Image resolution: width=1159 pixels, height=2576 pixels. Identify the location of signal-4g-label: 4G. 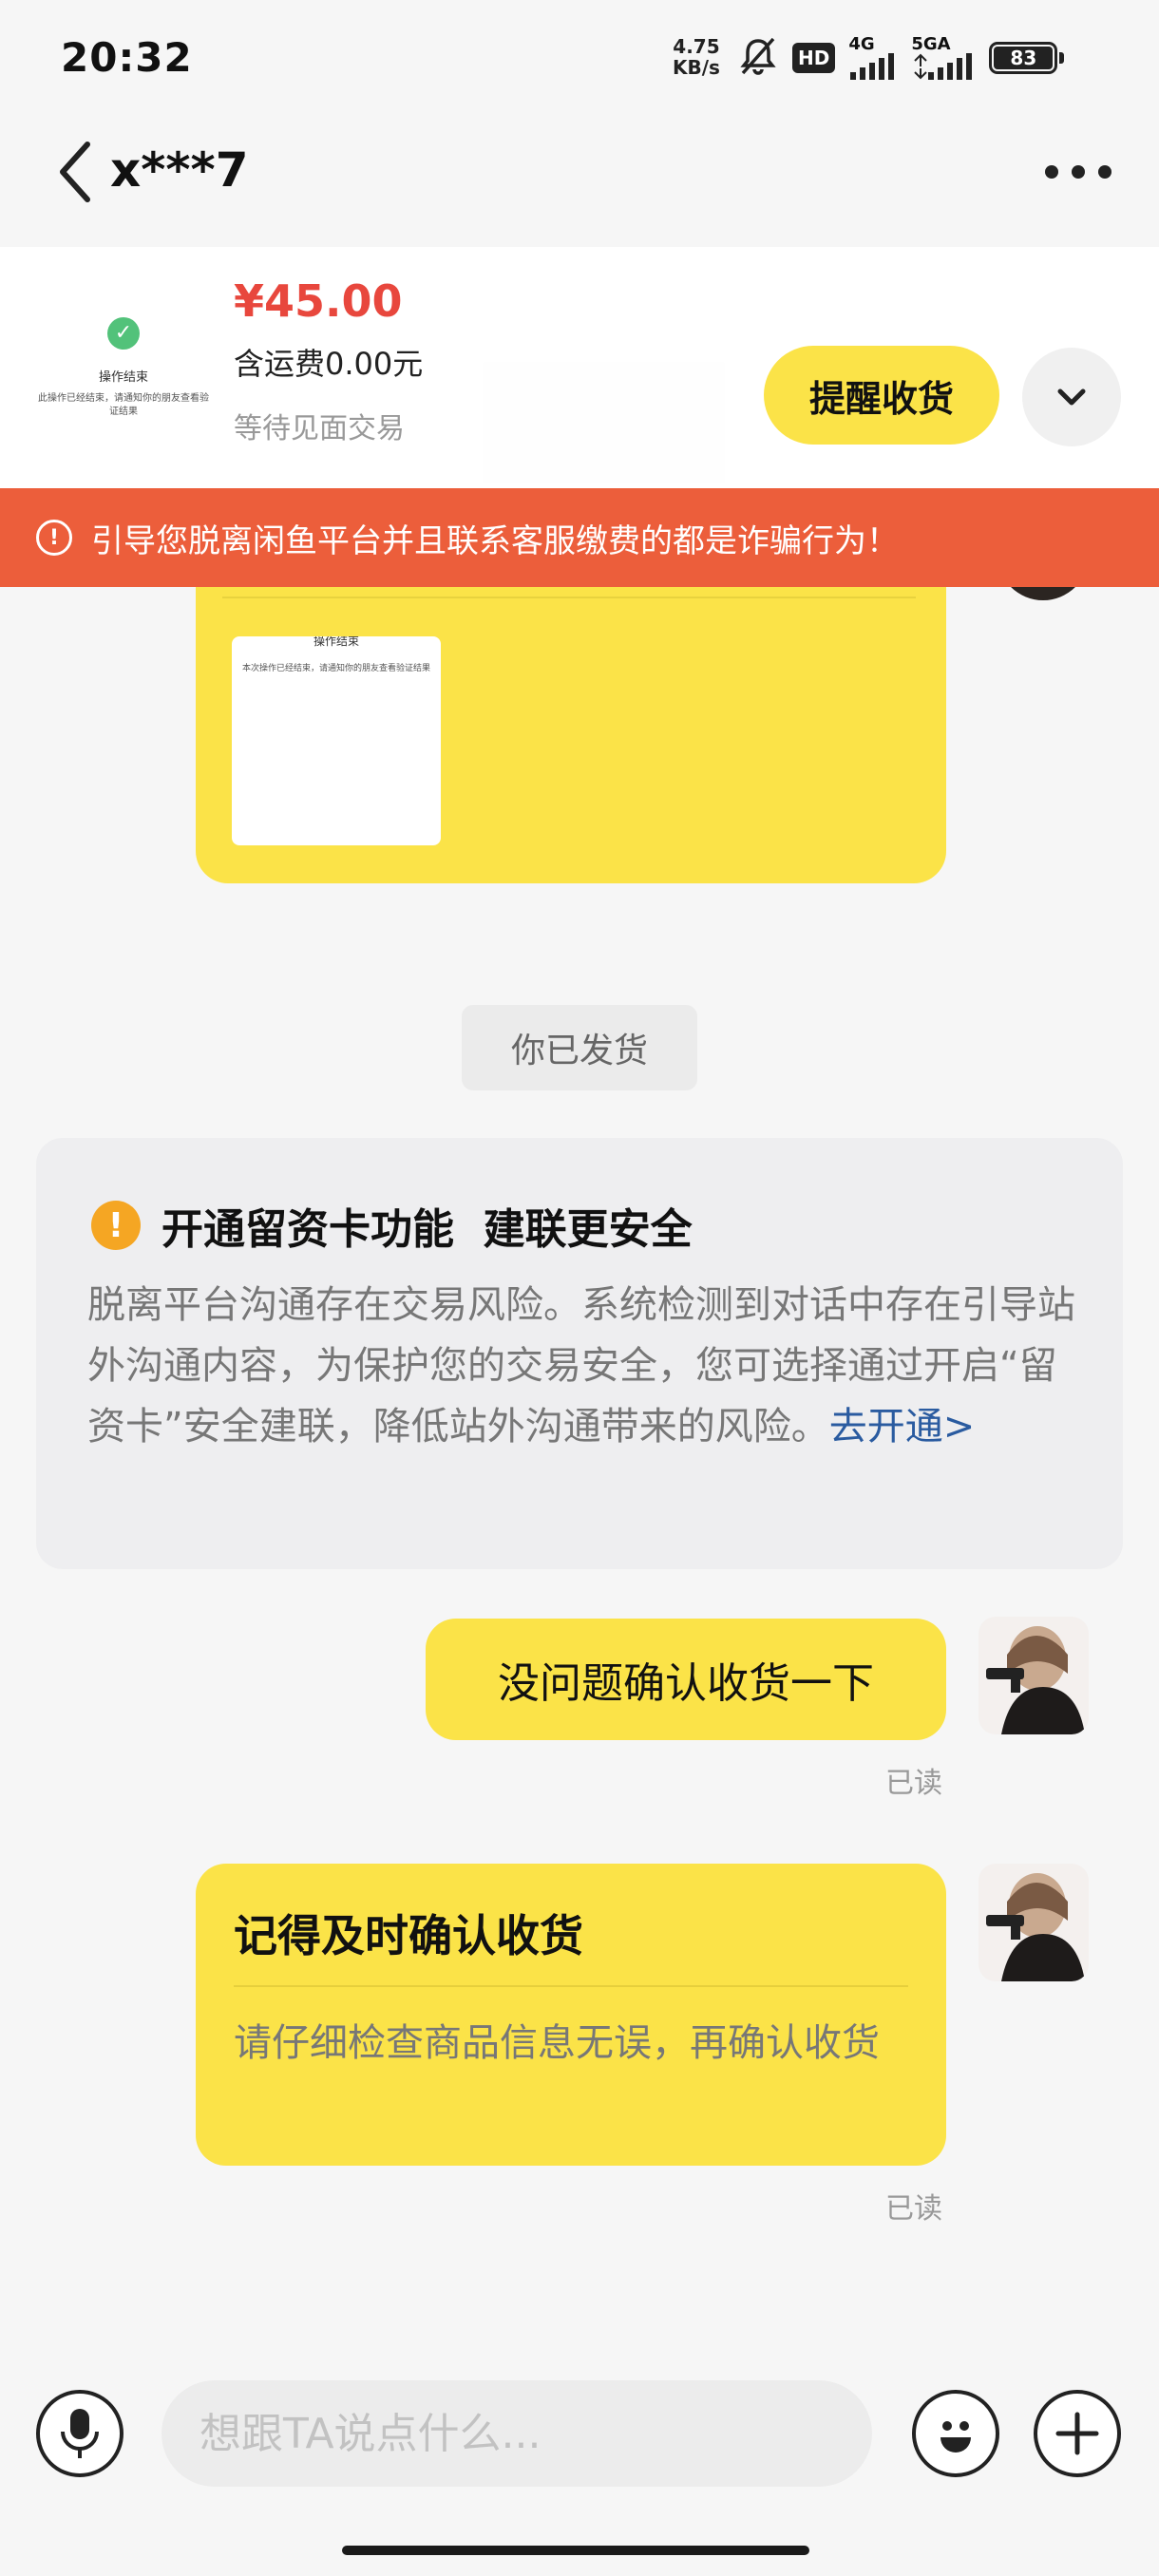
(861, 44).